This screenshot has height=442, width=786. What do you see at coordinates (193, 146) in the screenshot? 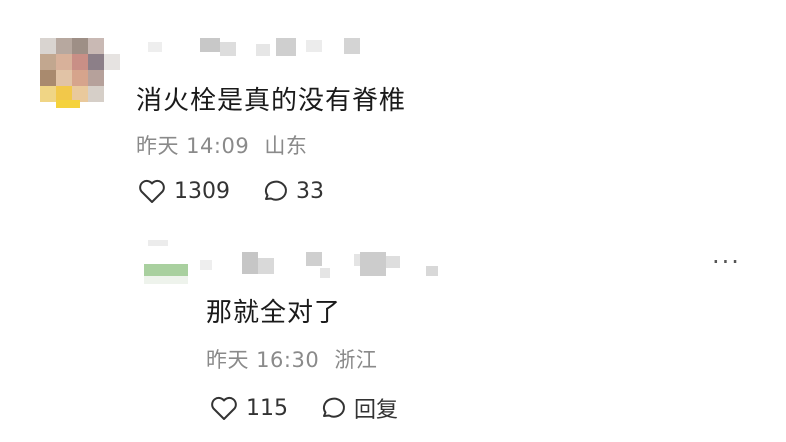
I see `comment-time: 昨天 14:09` at bounding box center [193, 146].